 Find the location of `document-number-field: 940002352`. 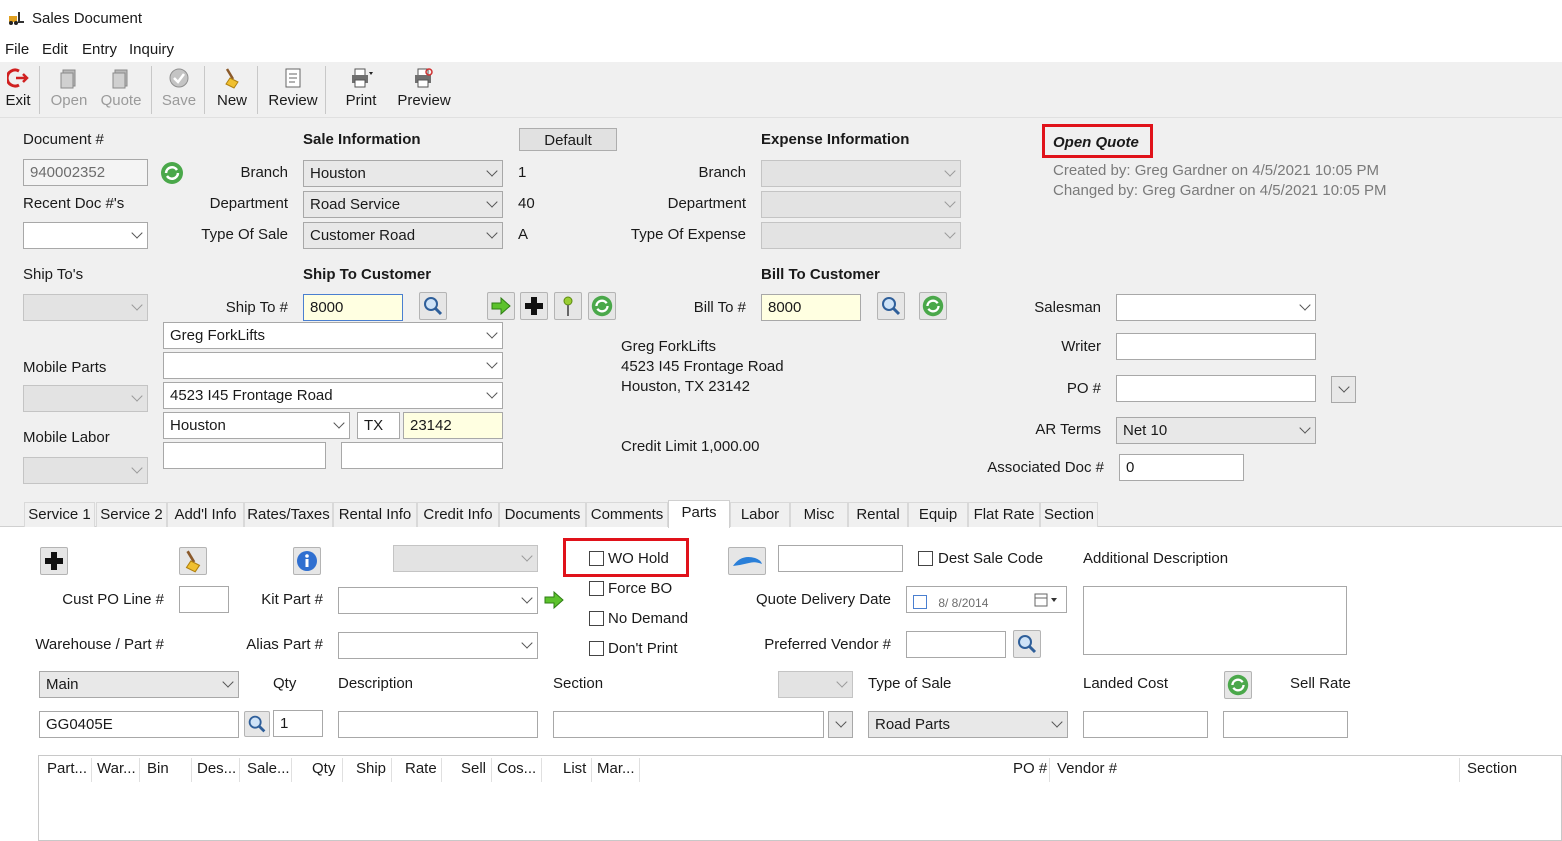

document-number-field: 940002352 is located at coordinates (85, 172).